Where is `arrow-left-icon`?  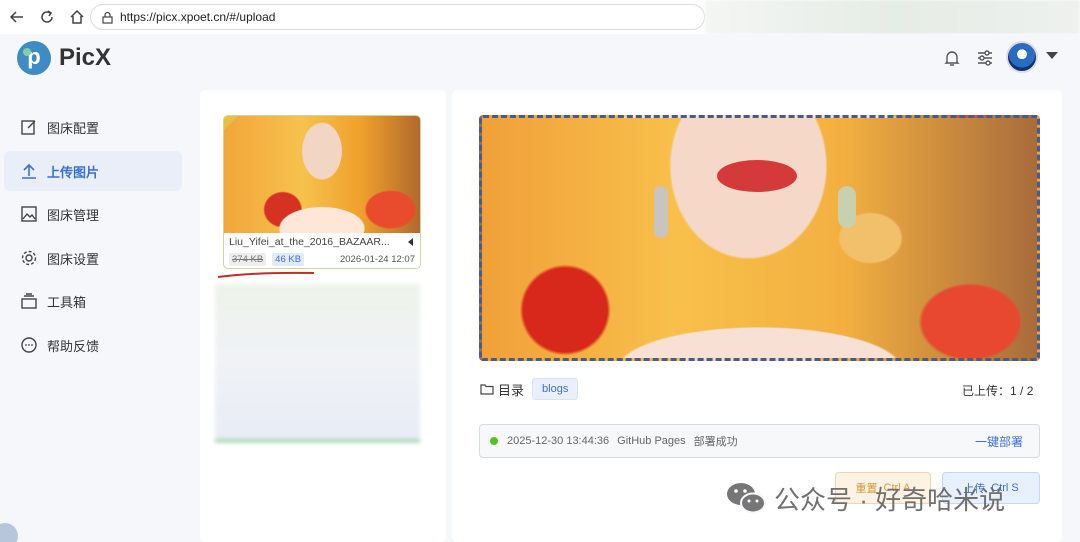
arrow-left-icon is located at coordinates (16, 17).